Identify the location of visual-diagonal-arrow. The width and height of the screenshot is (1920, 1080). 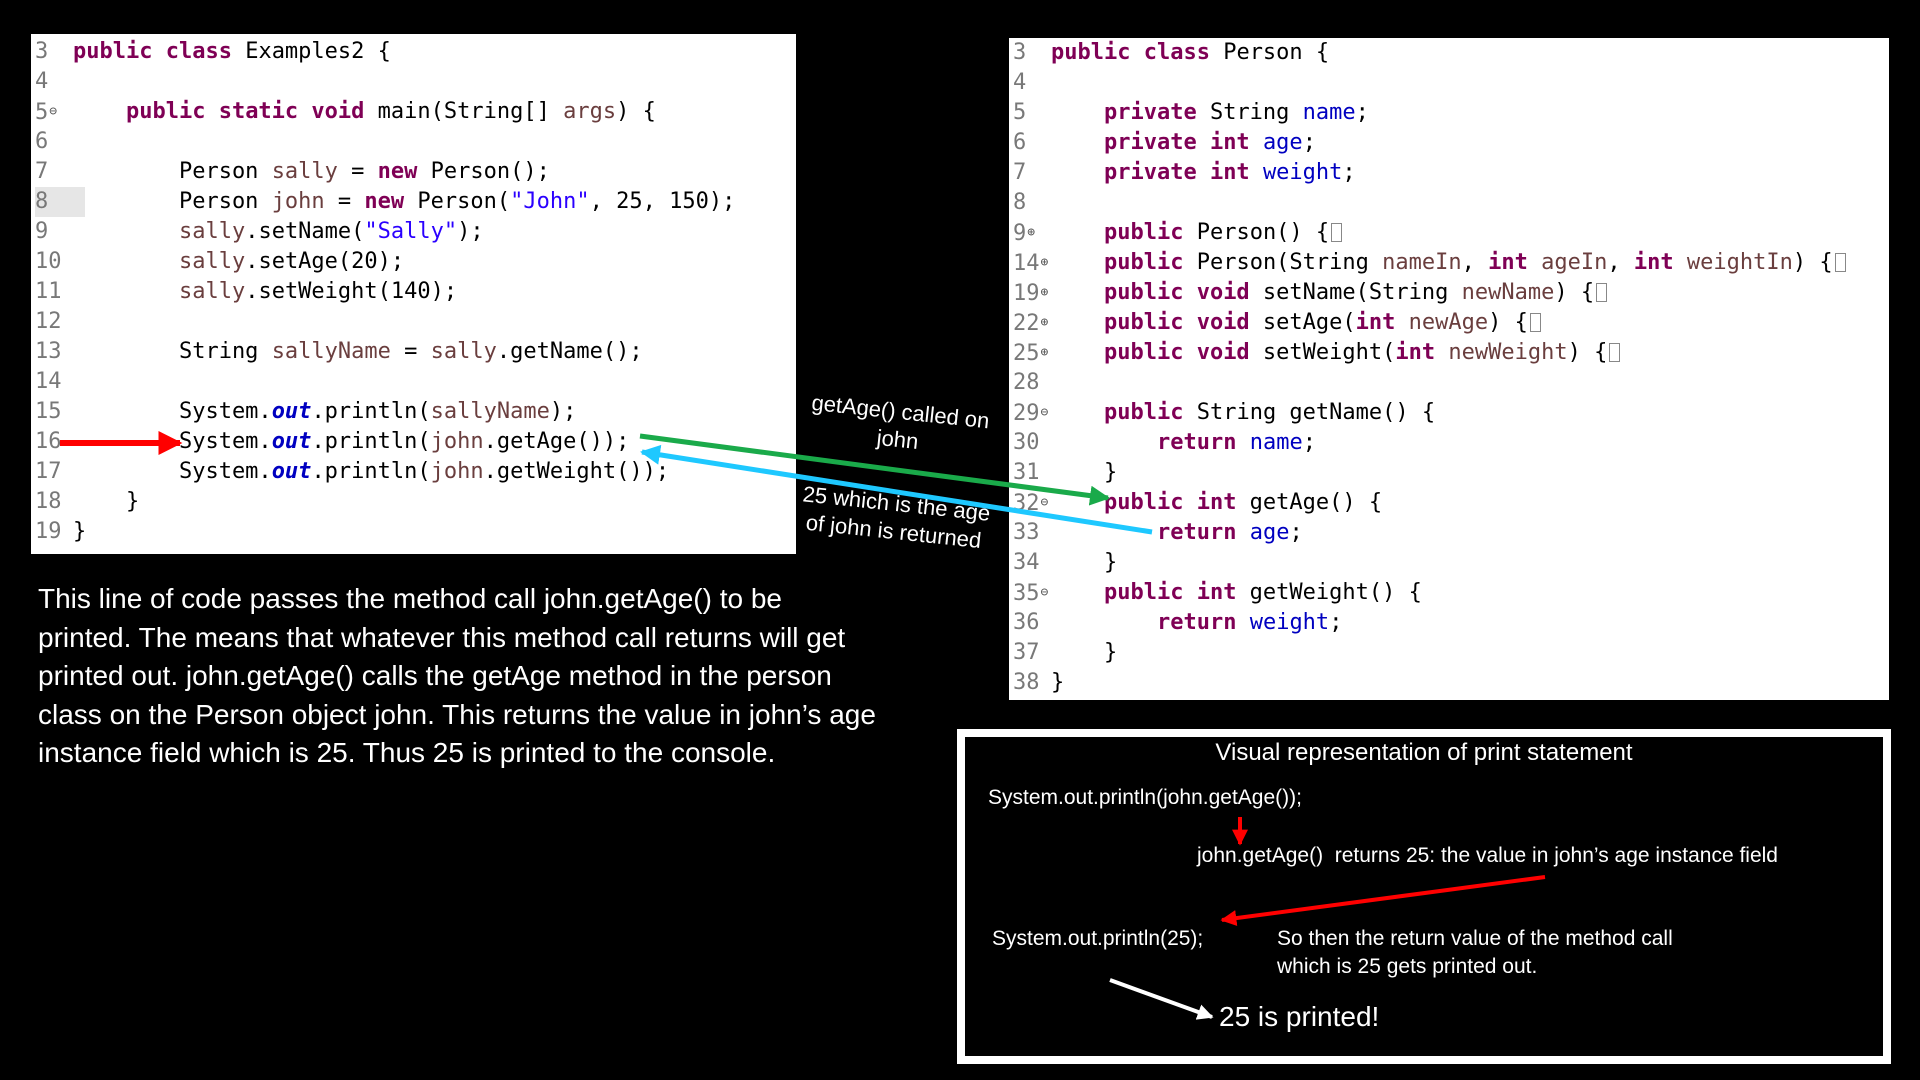
(1383, 901).